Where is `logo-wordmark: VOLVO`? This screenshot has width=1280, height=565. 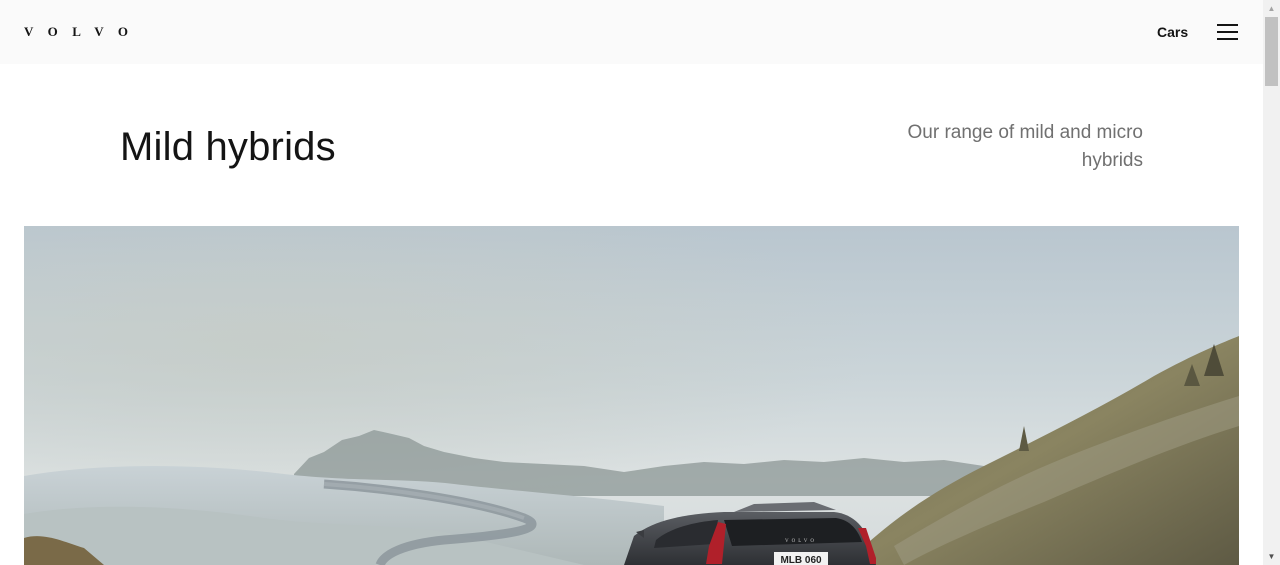
logo-wordmark: VOLVO is located at coordinates (83, 31).